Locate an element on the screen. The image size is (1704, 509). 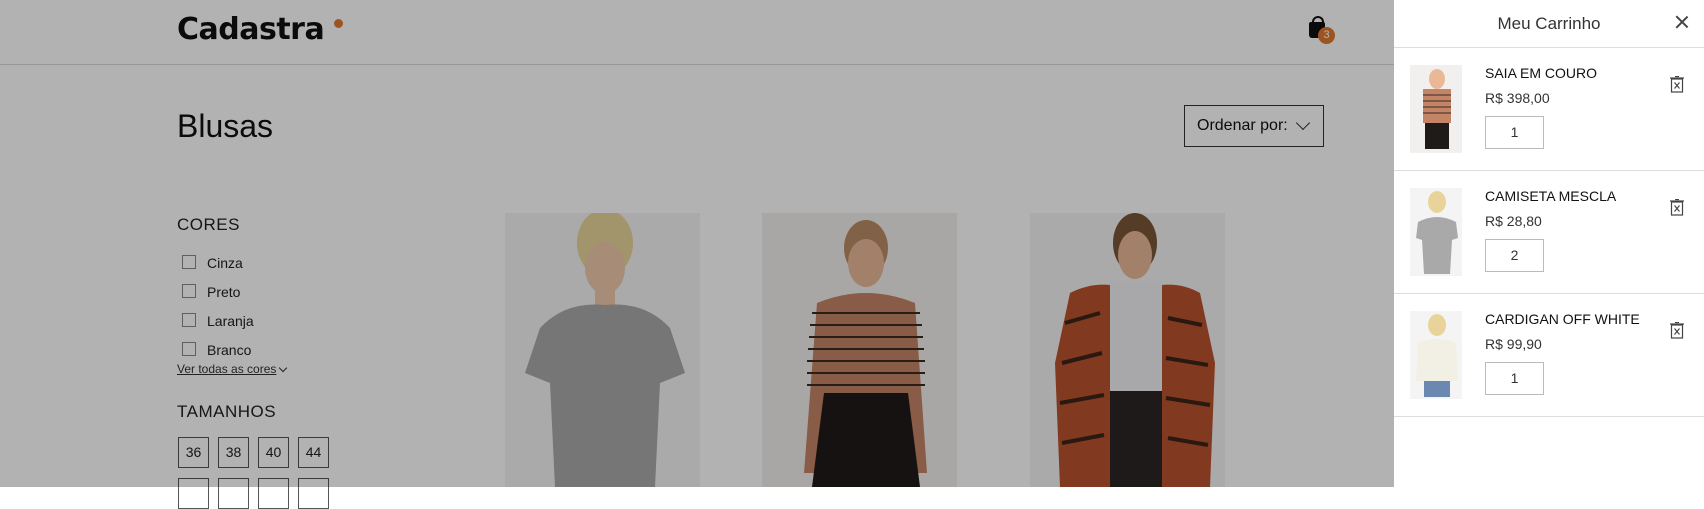
cart-item-price: R$ 398,00 is located at coordinates (1517, 98).